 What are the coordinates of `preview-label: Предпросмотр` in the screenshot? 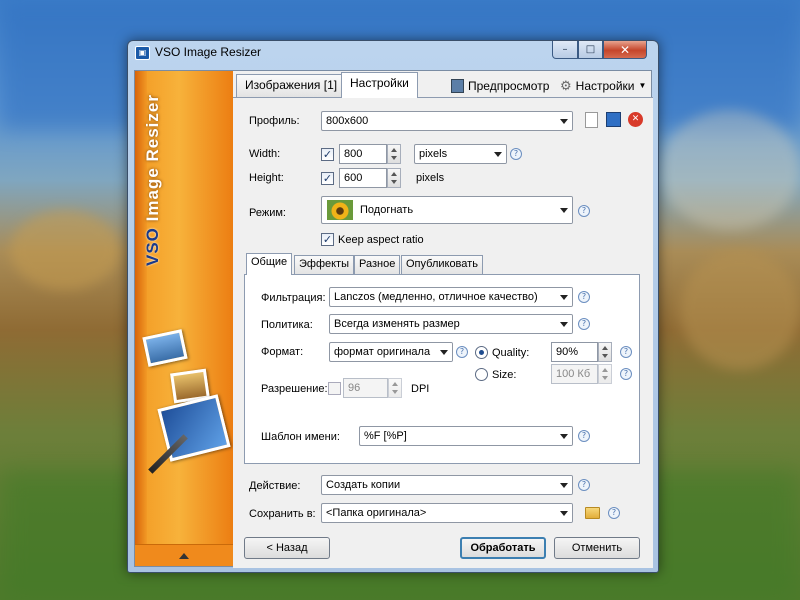 It's located at (509, 86).